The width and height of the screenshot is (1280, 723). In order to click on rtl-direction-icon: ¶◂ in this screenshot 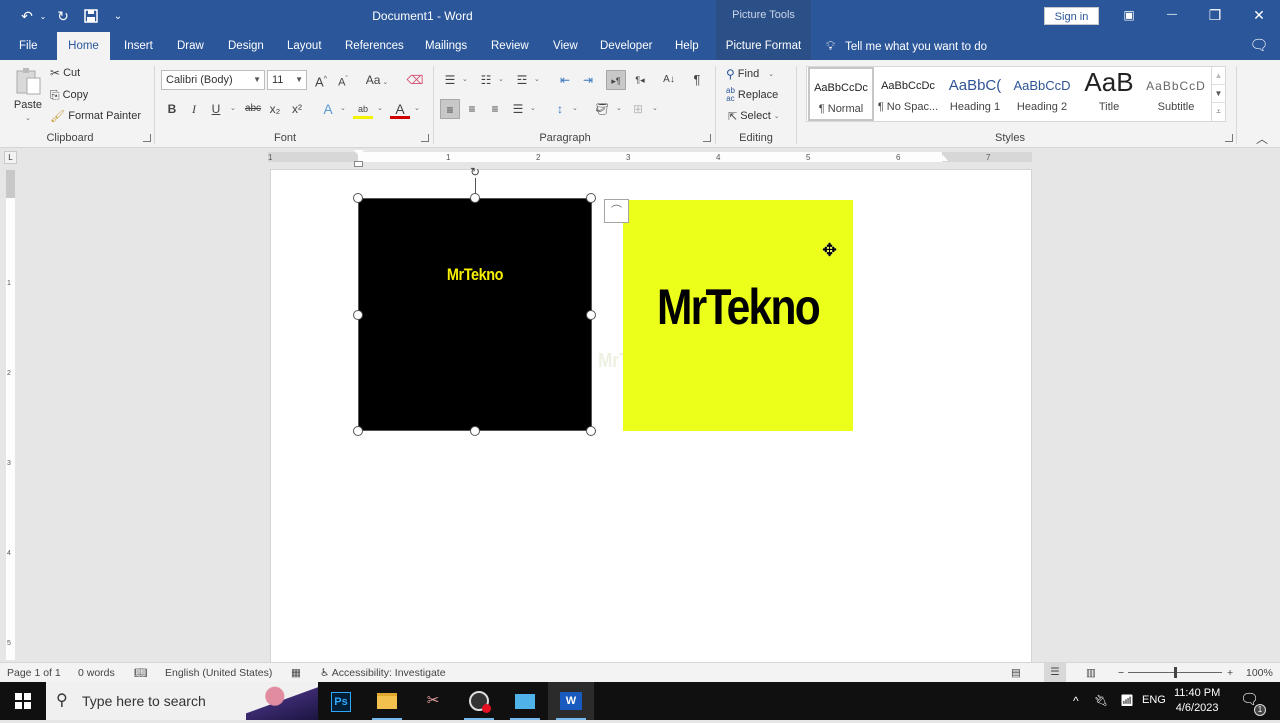, I will do `click(640, 80)`.